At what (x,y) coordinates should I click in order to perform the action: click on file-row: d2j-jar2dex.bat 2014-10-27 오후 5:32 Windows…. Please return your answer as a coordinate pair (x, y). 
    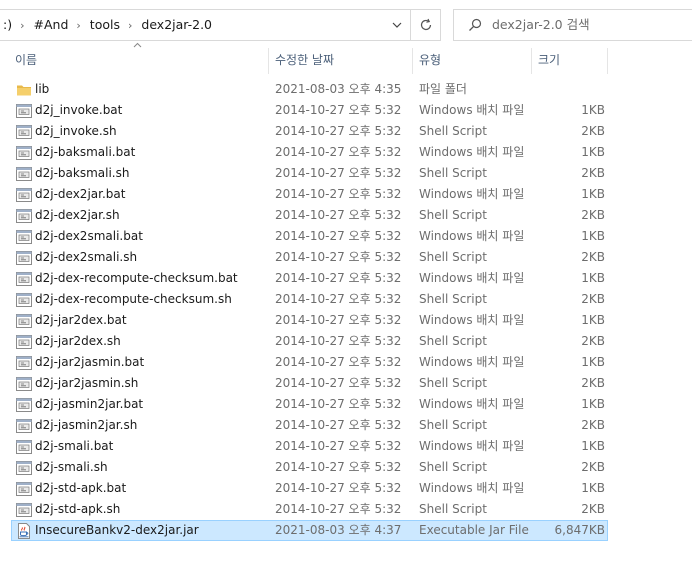
    Looking at the image, I should click on (309, 320).